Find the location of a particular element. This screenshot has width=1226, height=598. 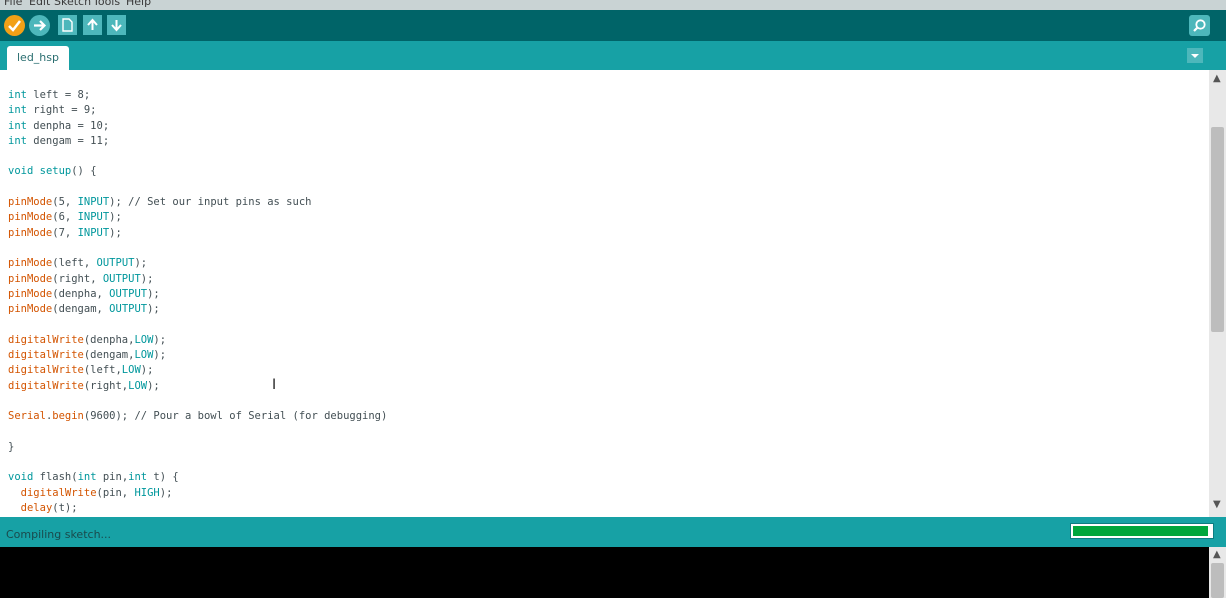

code-token: left = 8; is located at coordinates (58, 95).